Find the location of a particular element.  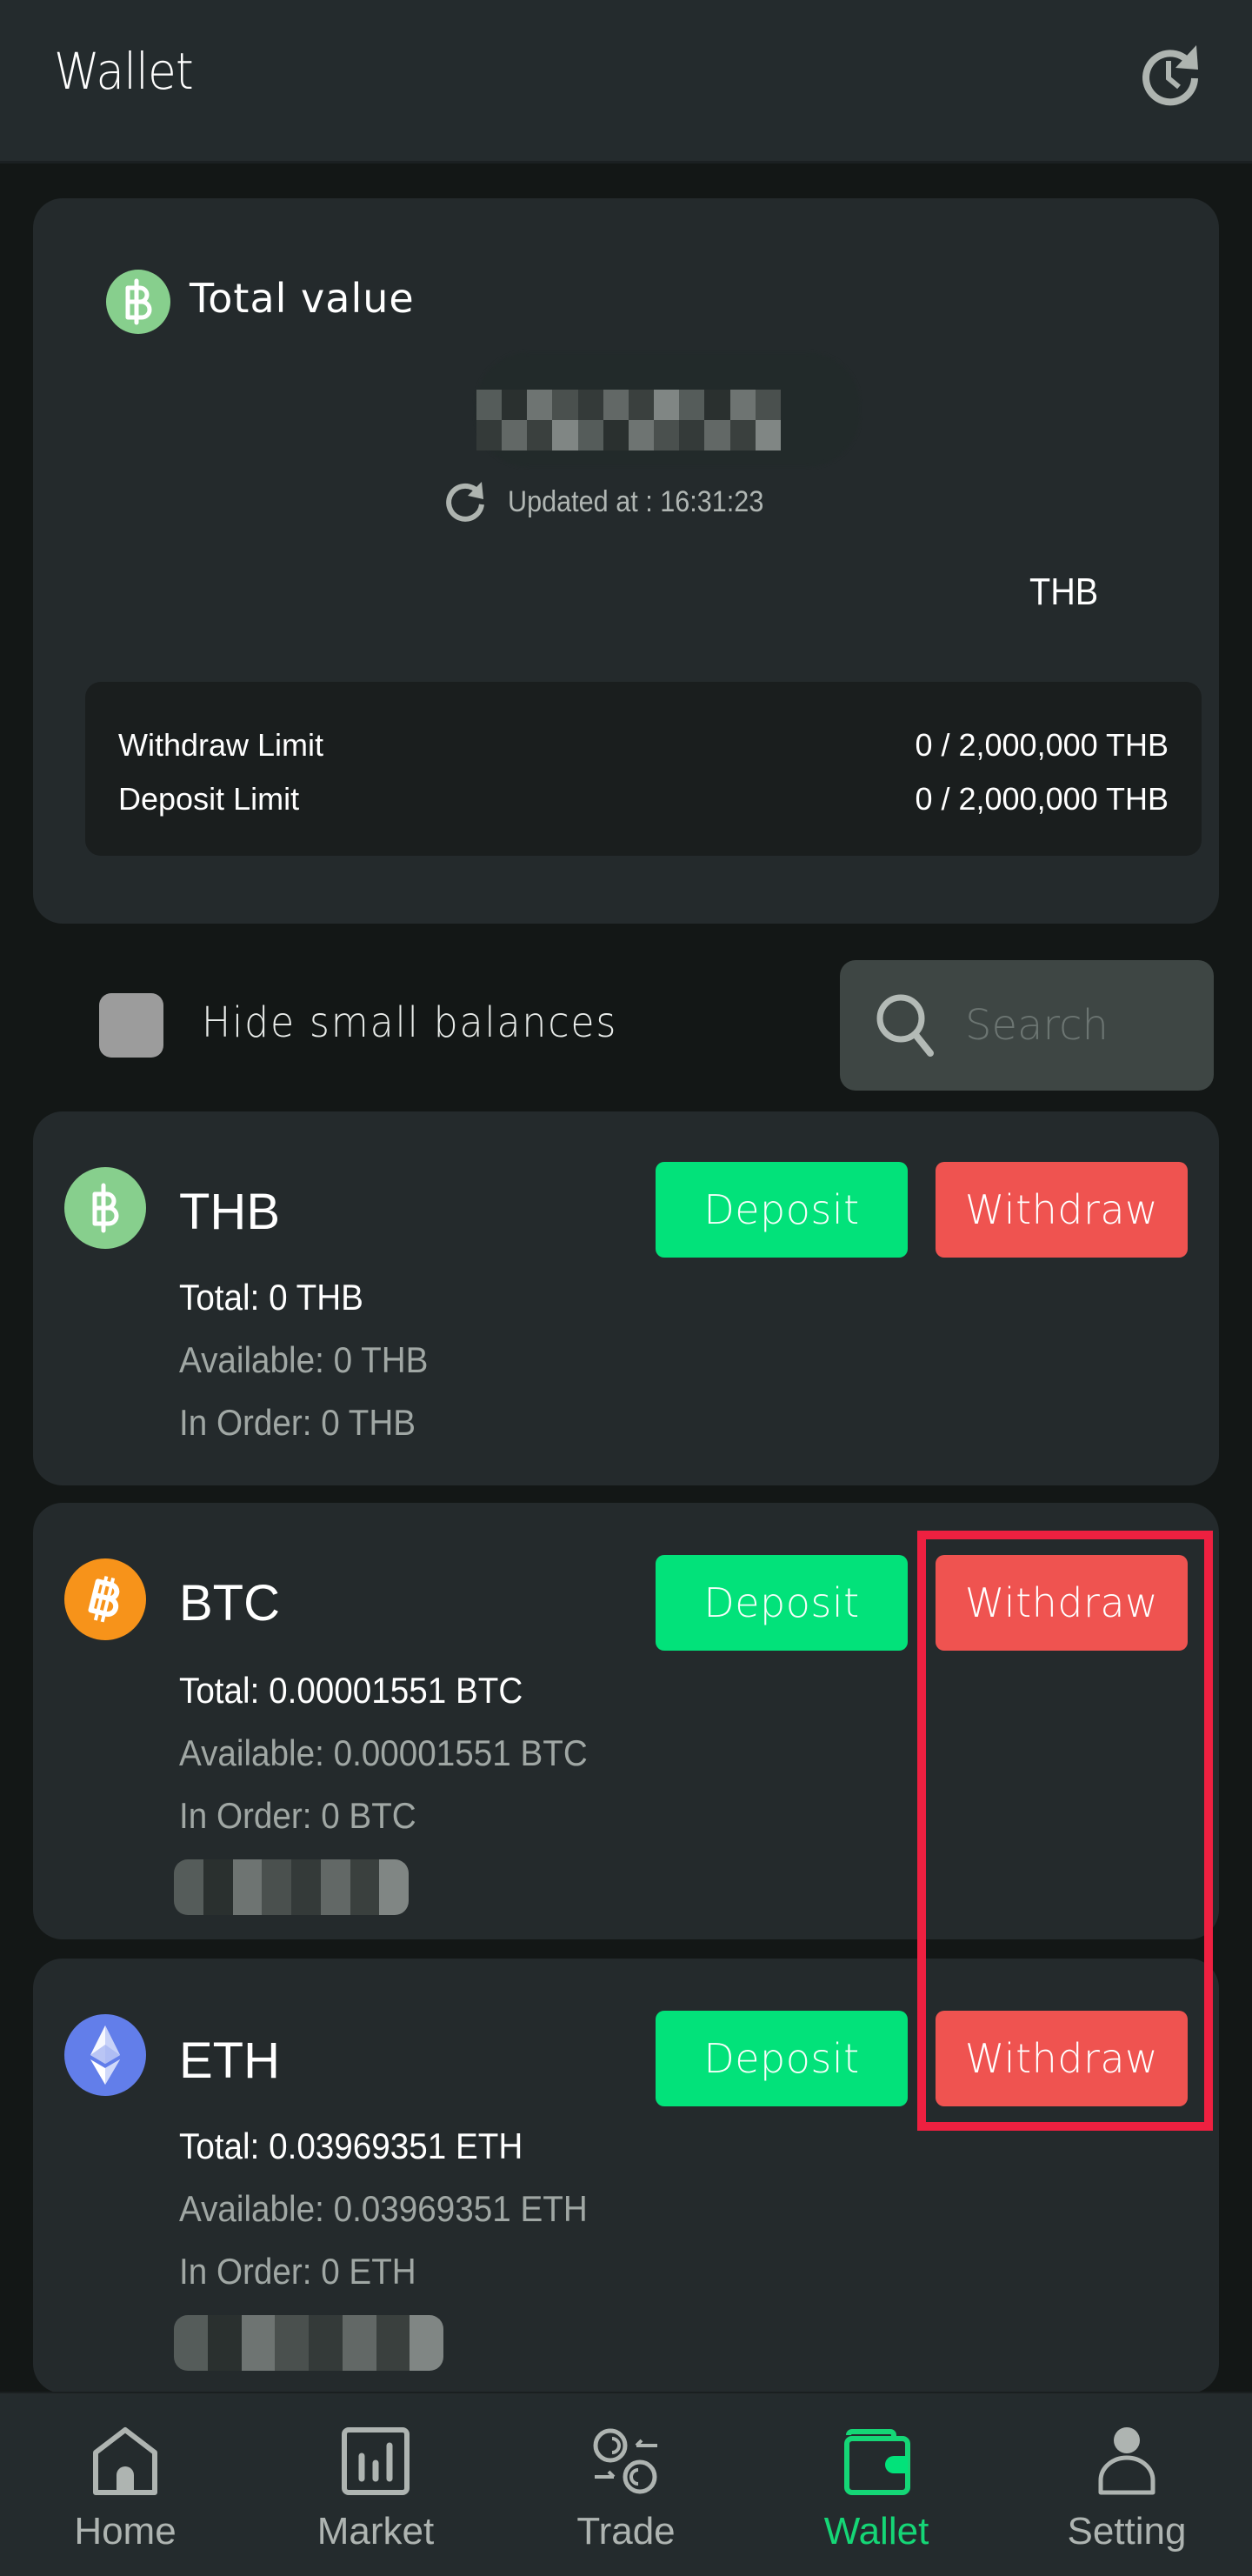

updated-row: Updated at : 16:31:23 is located at coordinates (617, 501).